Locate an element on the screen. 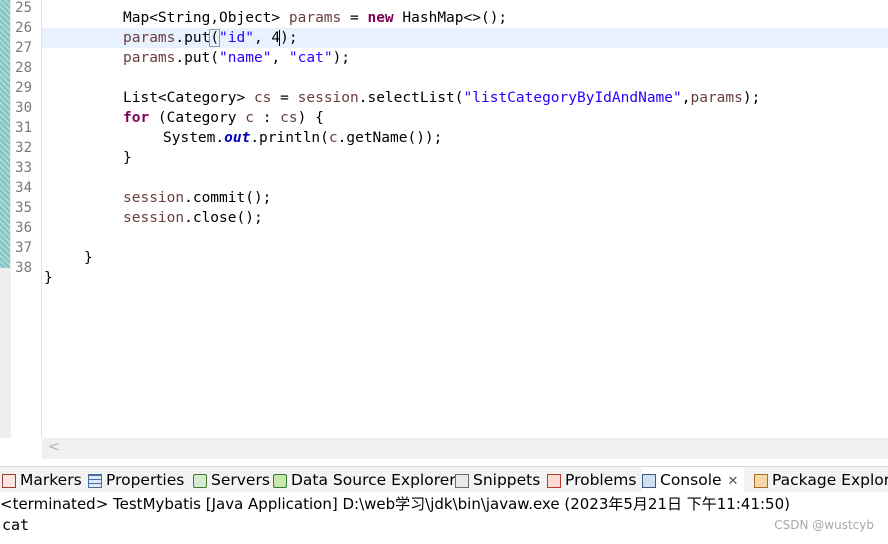 This screenshot has width=888, height=544. tab-label: Package Explore is located at coordinates (830, 480).